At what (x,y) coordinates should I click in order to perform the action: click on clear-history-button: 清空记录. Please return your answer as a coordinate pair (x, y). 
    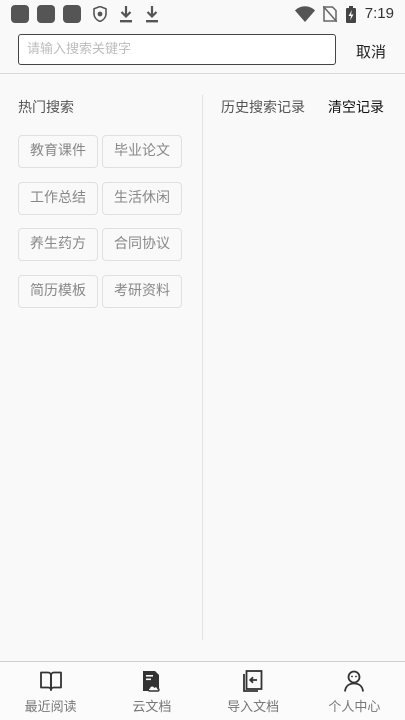
    Looking at the image, I should click on (356, 107).